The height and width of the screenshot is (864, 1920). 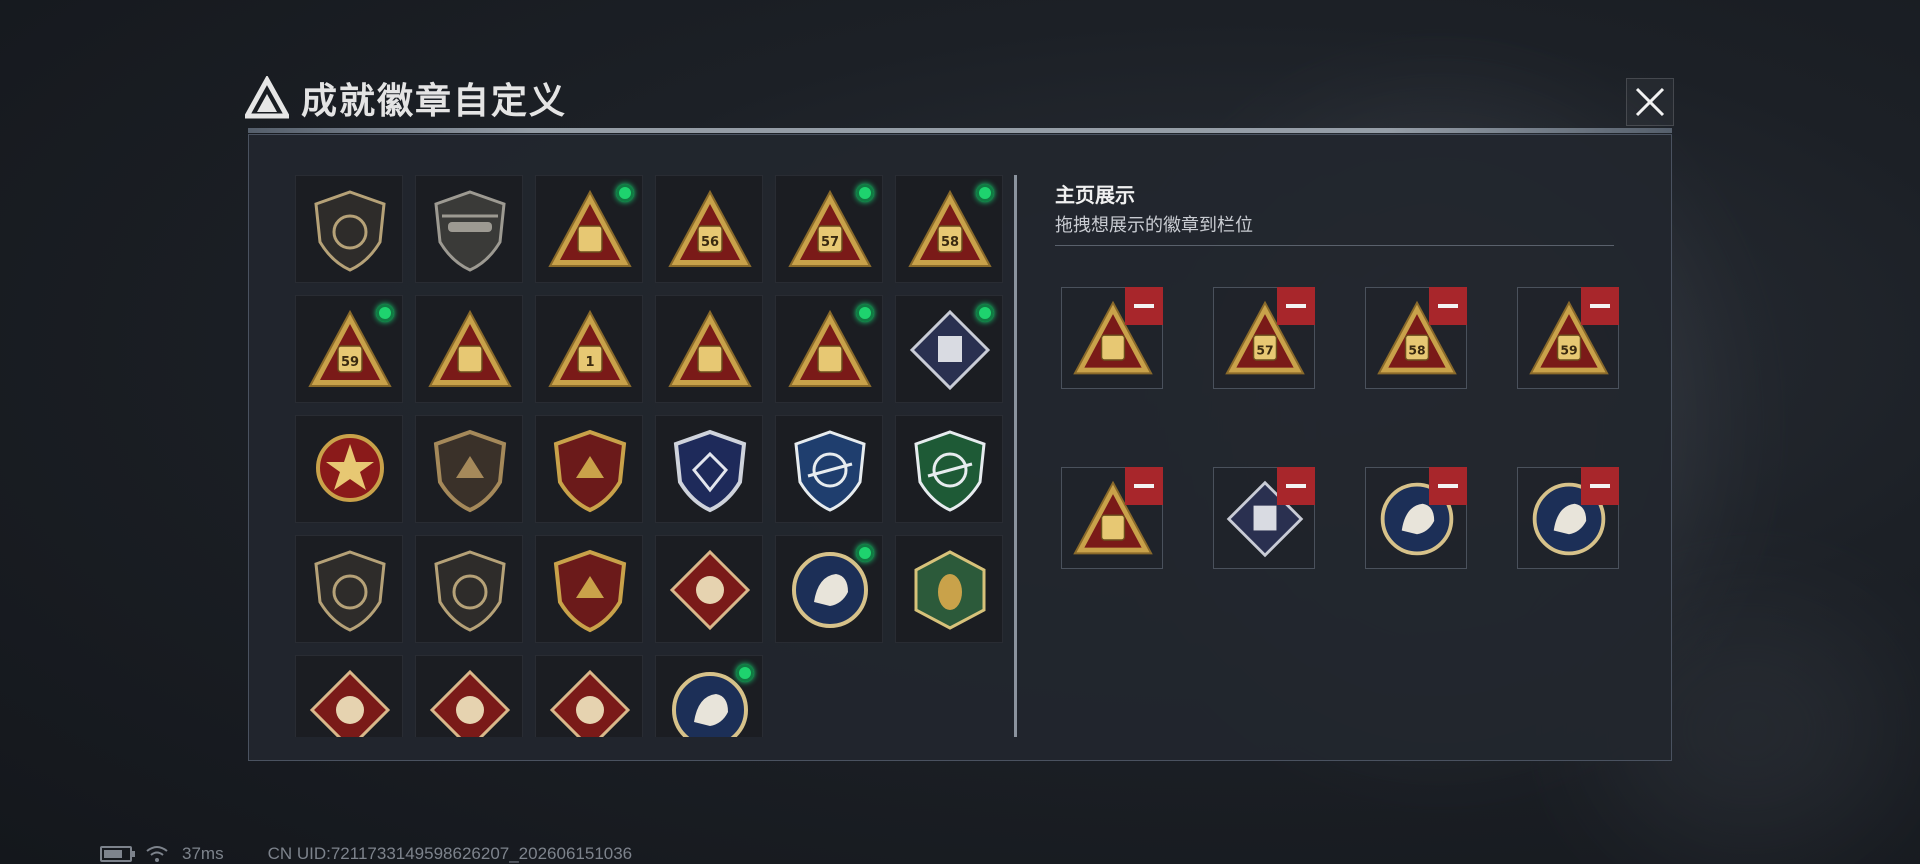 I want to click on badge-cell: 1, so click(x=589, y=349).